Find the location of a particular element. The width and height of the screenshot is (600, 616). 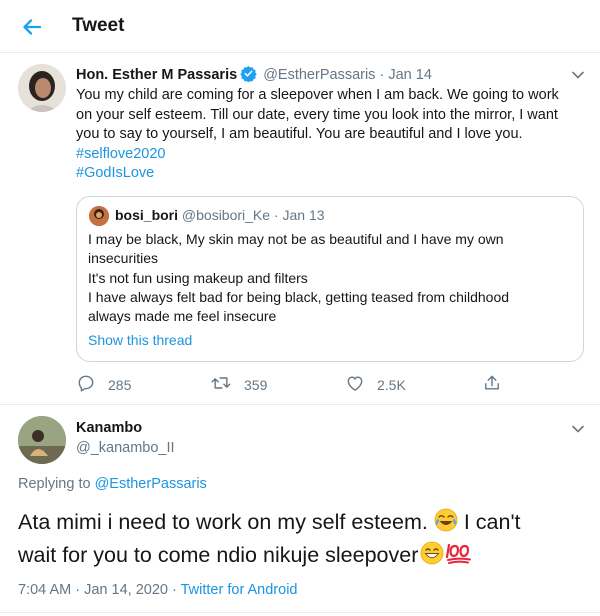

author-handle: @EstherPassaris is located at coordinates (319, 75).